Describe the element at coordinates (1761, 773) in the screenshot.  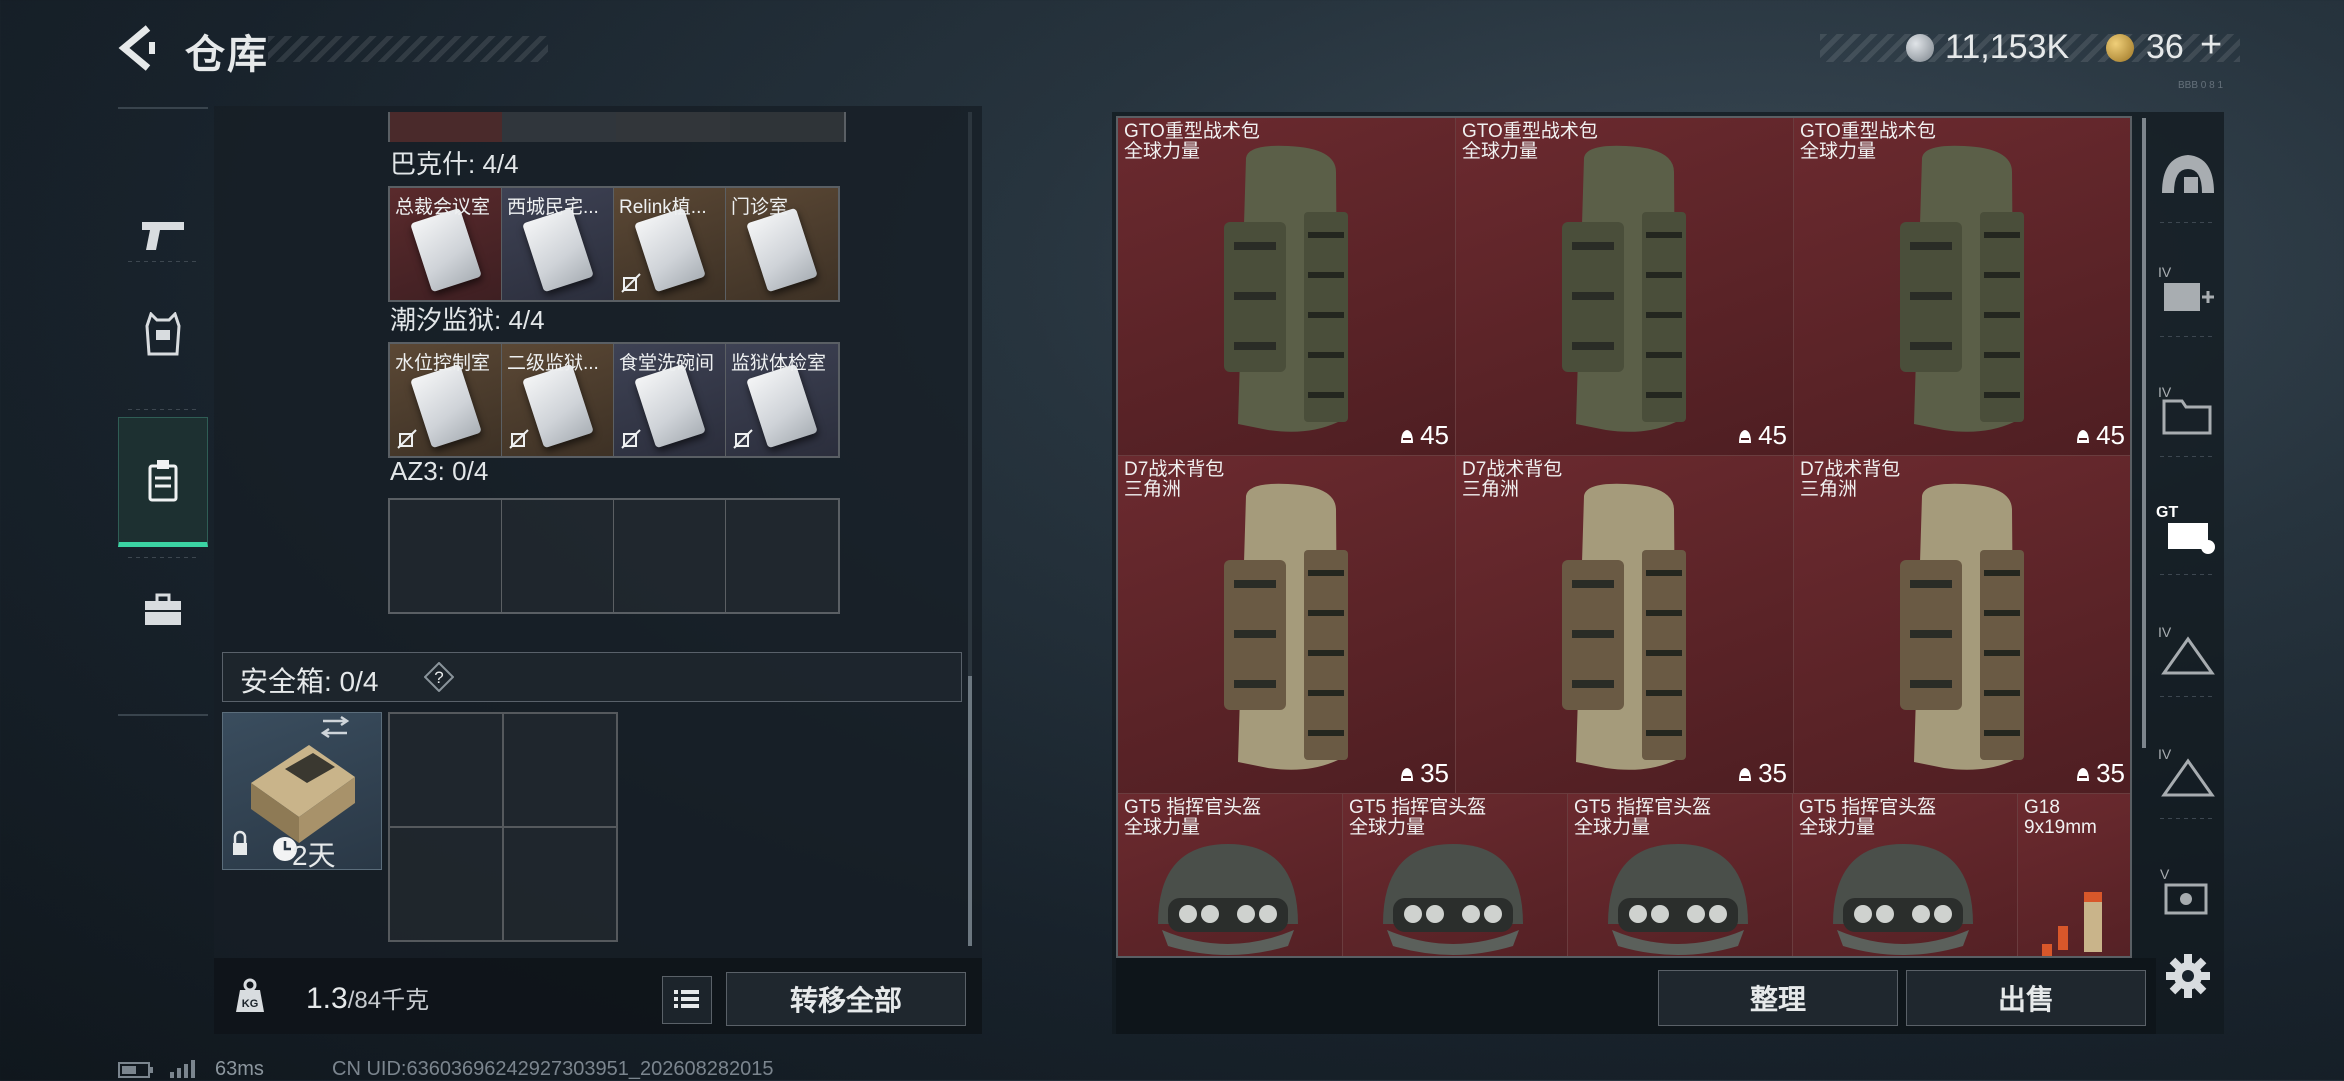
I see `item-durability: 35` at that location.